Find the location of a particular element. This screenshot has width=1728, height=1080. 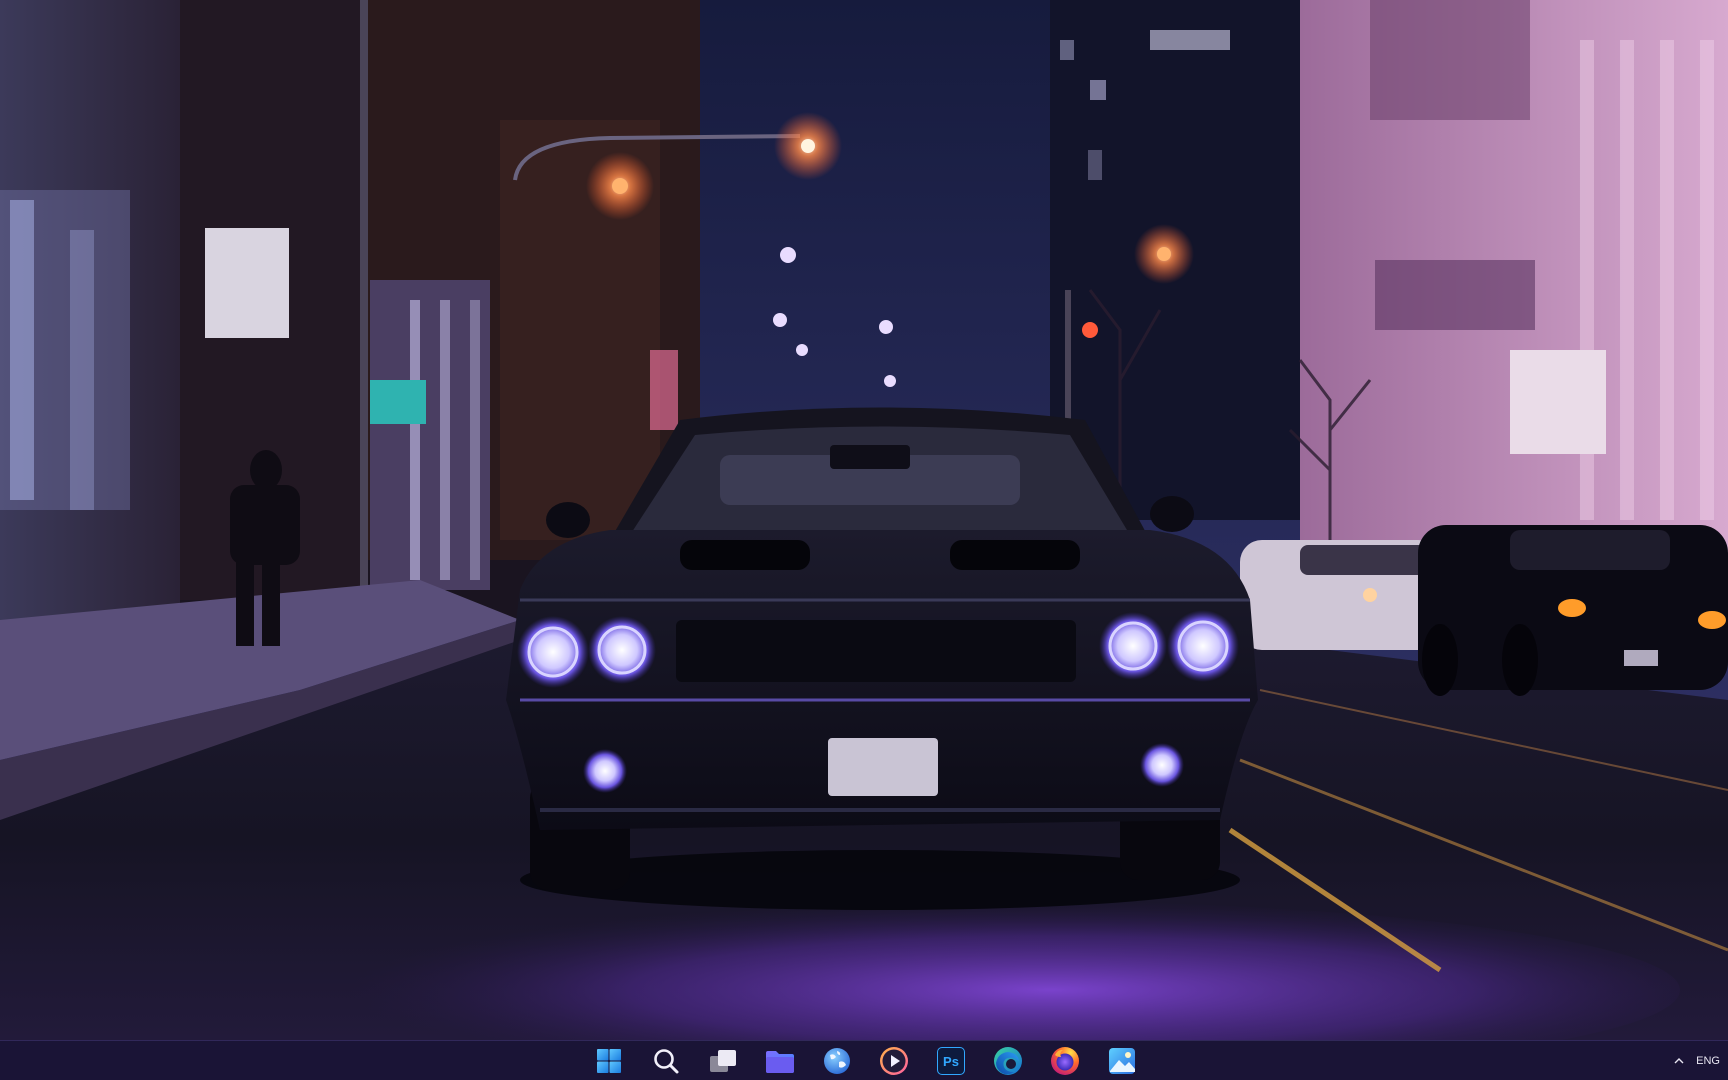

folder-icon is located at coordinates (780, 1061).